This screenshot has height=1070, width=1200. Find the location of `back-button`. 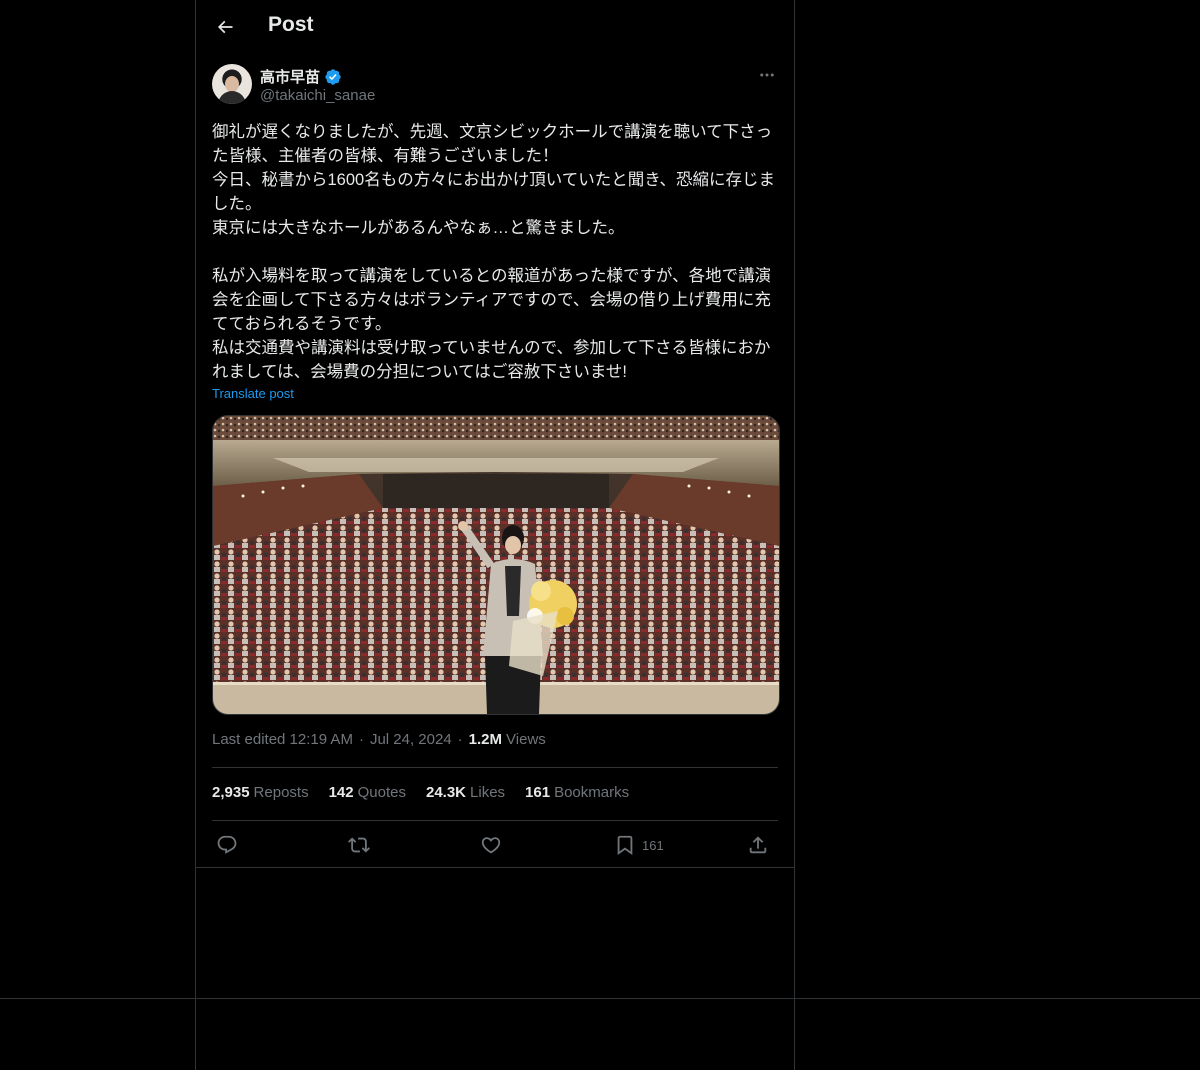

back-button is located at coordinates (225, 27).